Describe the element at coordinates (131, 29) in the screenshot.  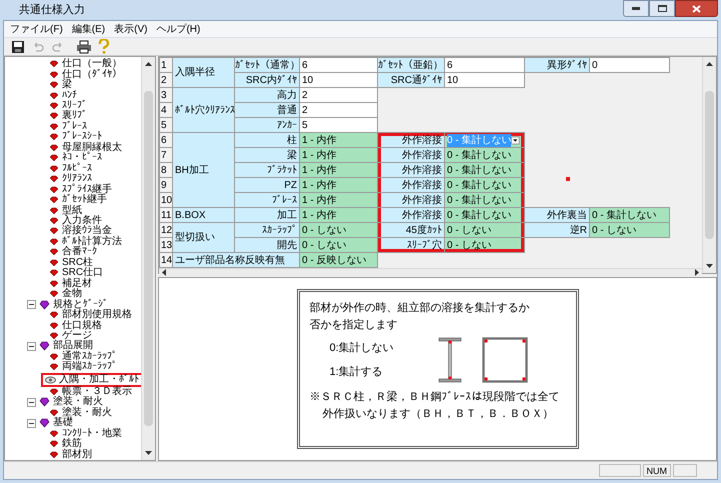
I see `menu-item: 表示(V)` at that location.